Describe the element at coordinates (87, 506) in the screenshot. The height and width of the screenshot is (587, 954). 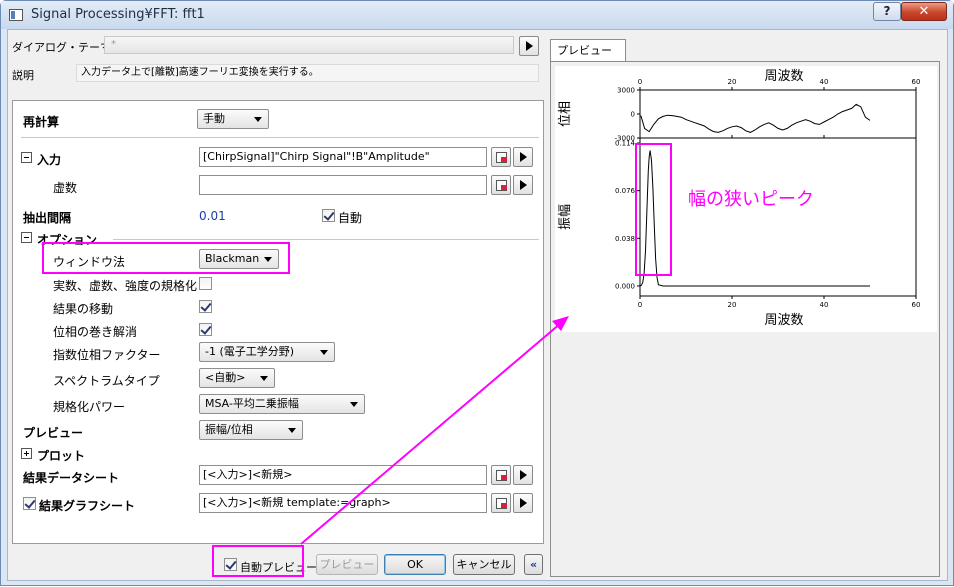
I see `result-graph-label: 結果グラフシート` at that location.